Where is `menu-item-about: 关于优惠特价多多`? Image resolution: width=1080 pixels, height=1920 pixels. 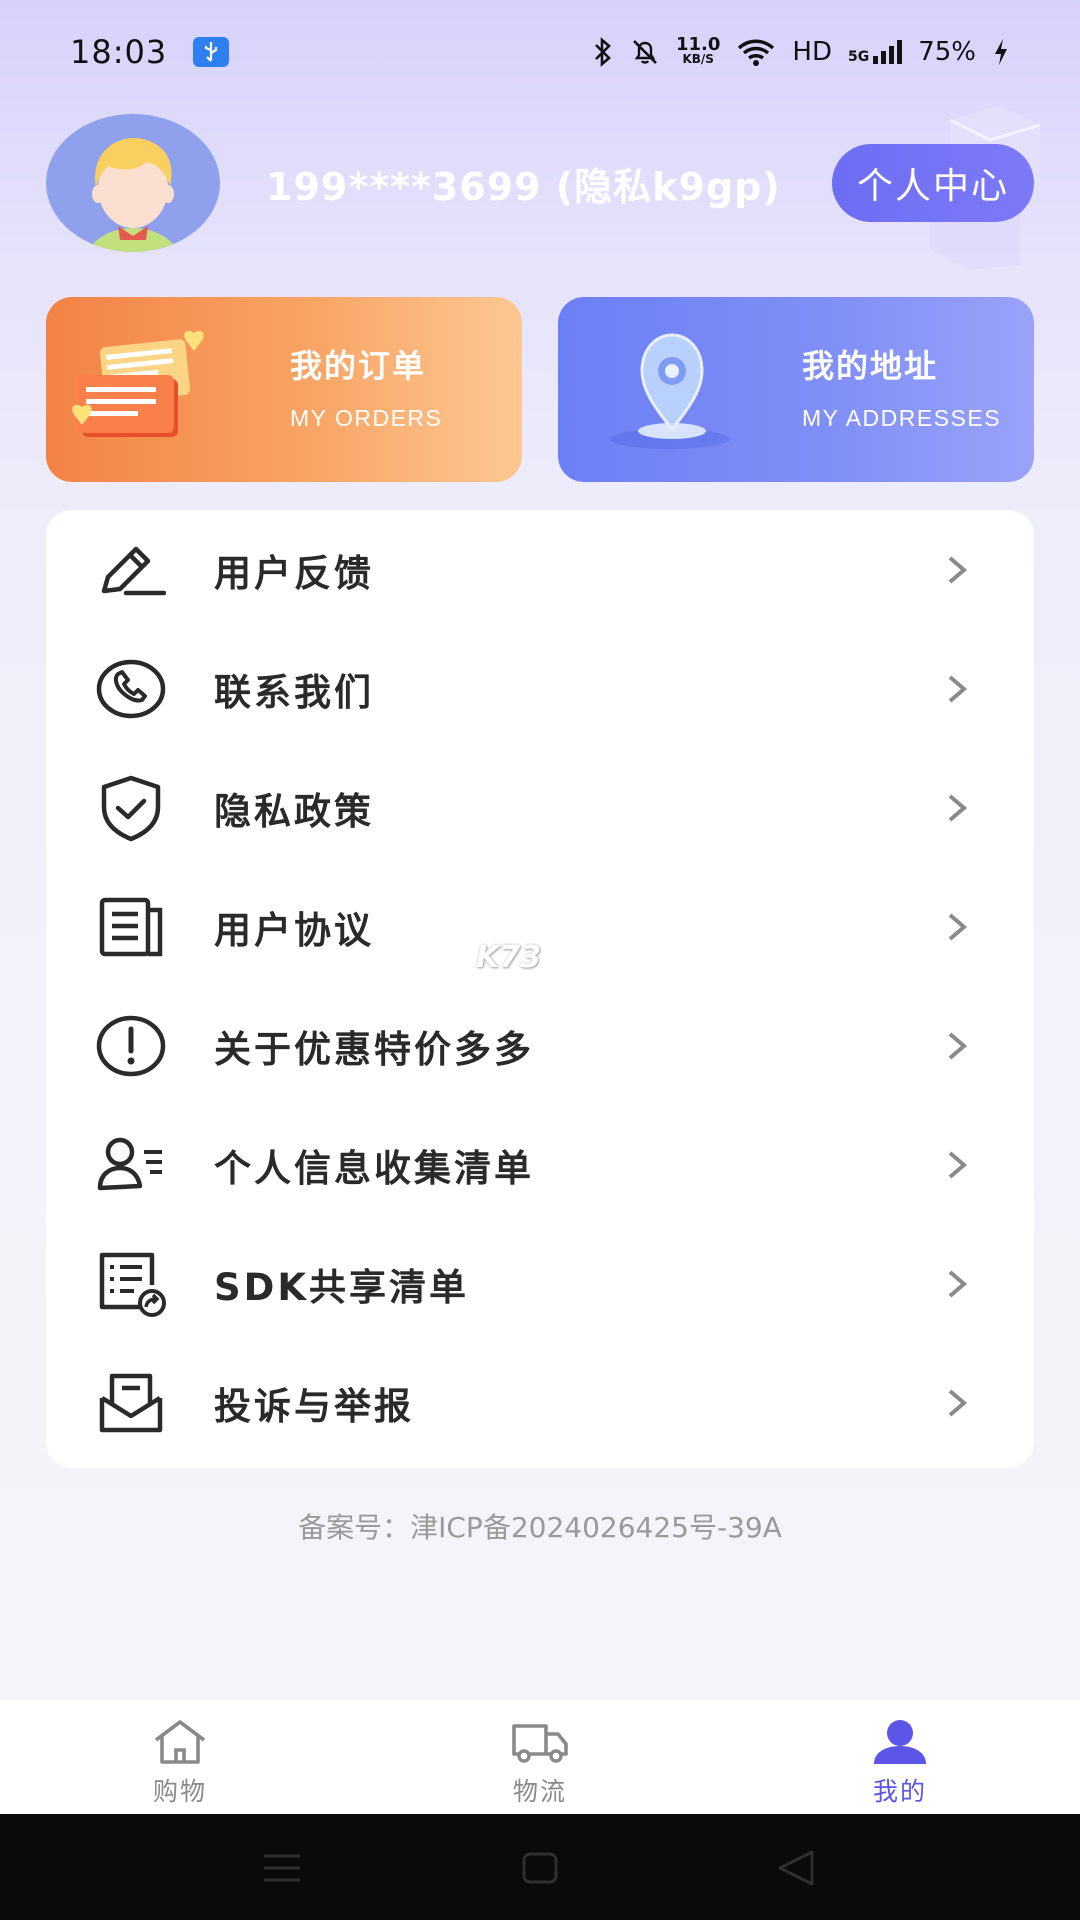
menu-item-about: 关于优惠特价多多 is located at coordinates (540, 1045).